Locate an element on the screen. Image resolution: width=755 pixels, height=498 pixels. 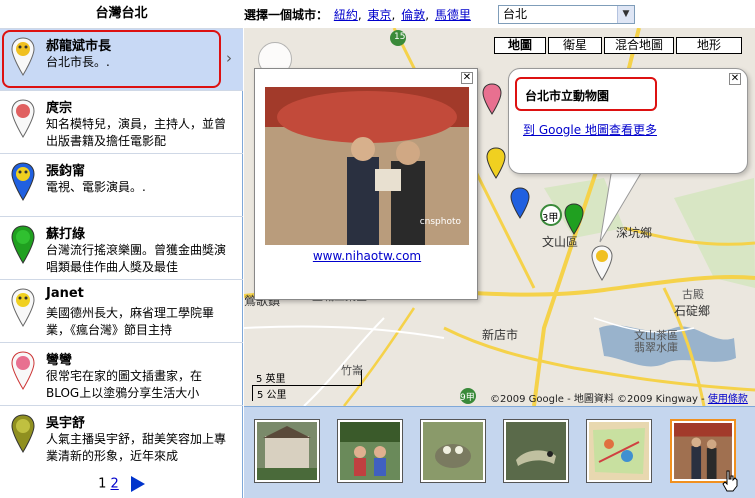
photo-caption: www.nihaotw.com is located at coordinates (367, 256).